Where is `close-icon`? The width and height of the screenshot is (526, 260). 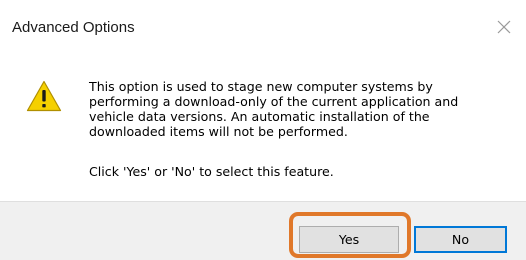
close-icon is located at coordinates (504, 27).